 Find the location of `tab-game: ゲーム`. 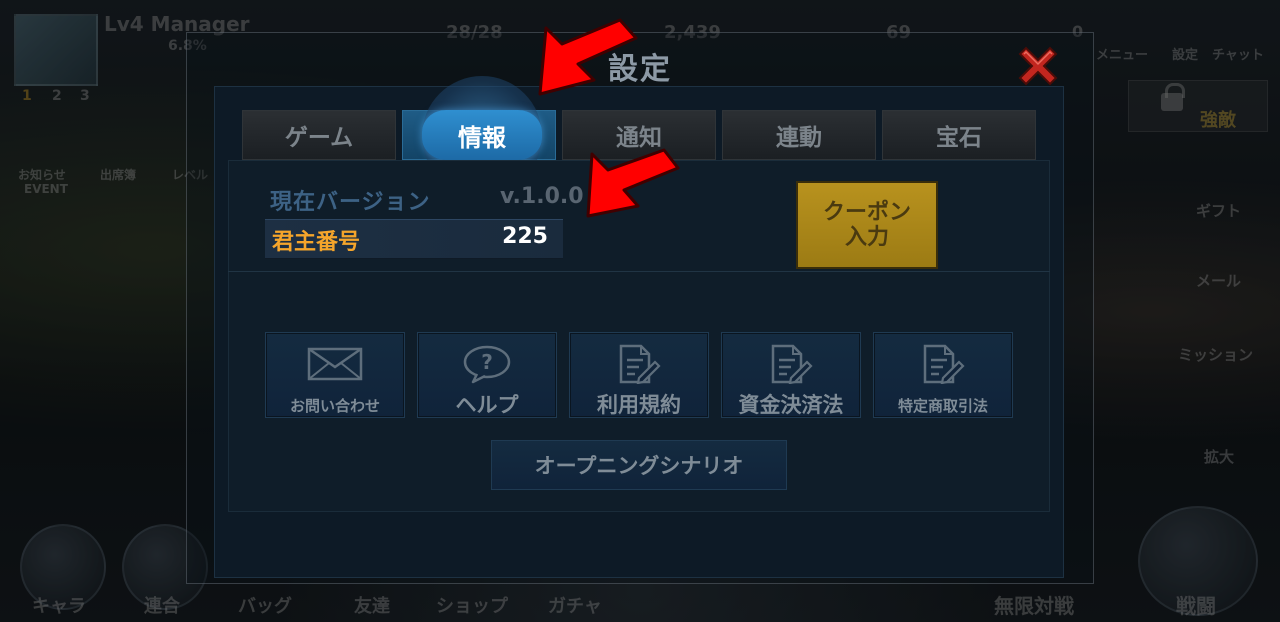

tab-game: ゲーム is located at coordinates (319, 135).